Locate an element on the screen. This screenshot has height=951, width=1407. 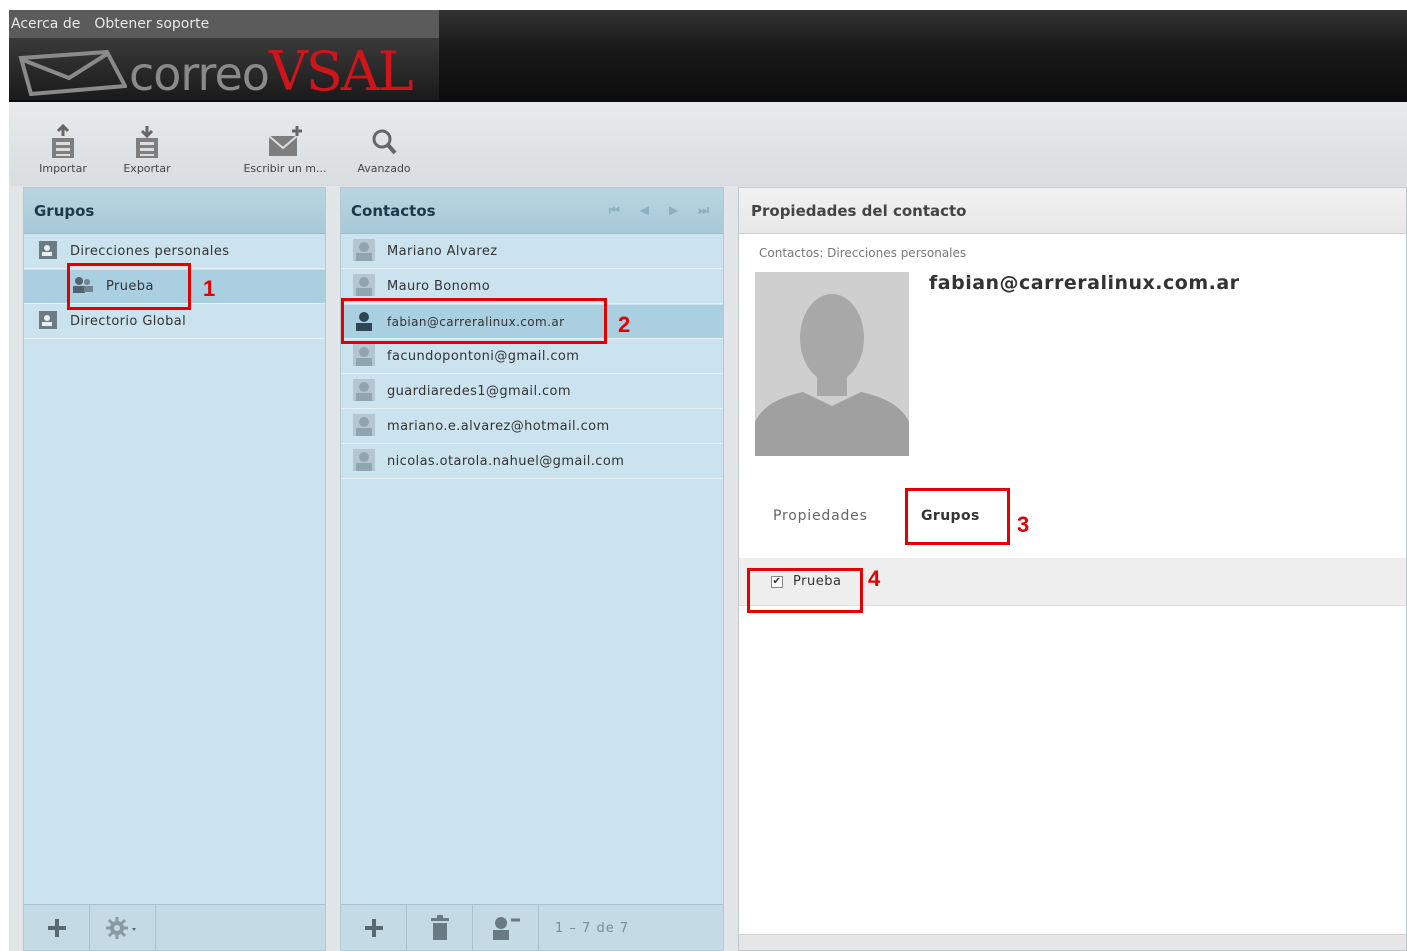
logo-text: correoVSAL is located at coordinates (271, 71).